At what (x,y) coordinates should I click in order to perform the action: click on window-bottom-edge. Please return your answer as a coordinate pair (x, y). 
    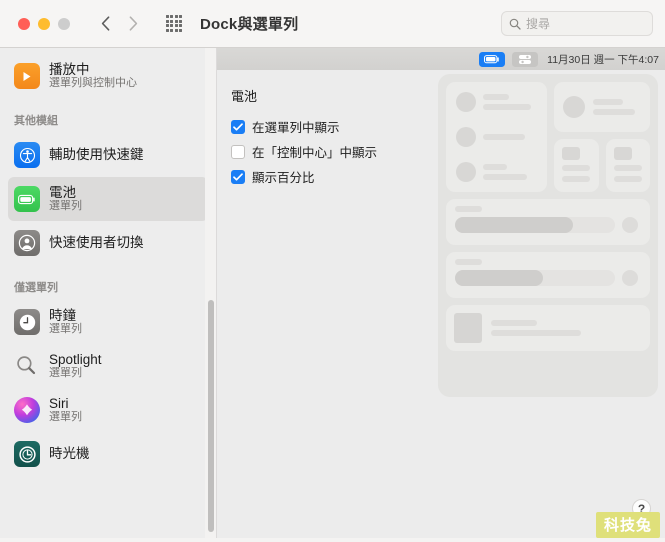
    Looking at the image, I should click on (332, 540).